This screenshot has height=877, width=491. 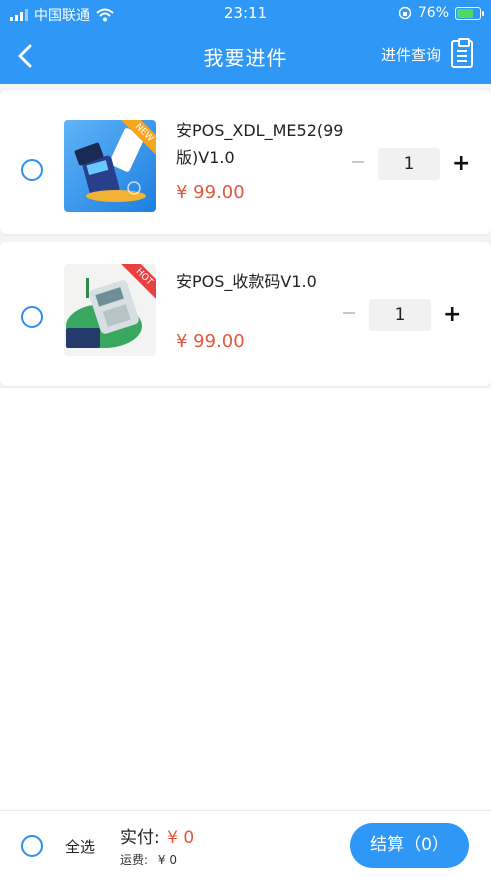 I want to click on query-button: 进件查询, so click(x=426, y=53).